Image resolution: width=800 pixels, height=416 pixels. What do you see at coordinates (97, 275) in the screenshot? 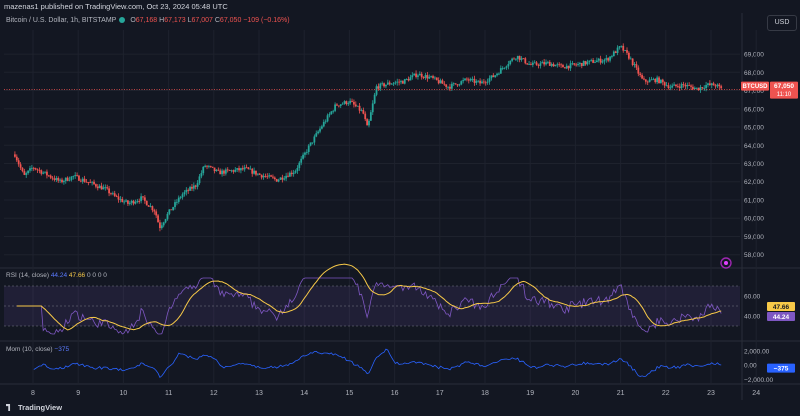
I see `rsi-zeros: 0 0 0 0` at bounding box center [97, 275].